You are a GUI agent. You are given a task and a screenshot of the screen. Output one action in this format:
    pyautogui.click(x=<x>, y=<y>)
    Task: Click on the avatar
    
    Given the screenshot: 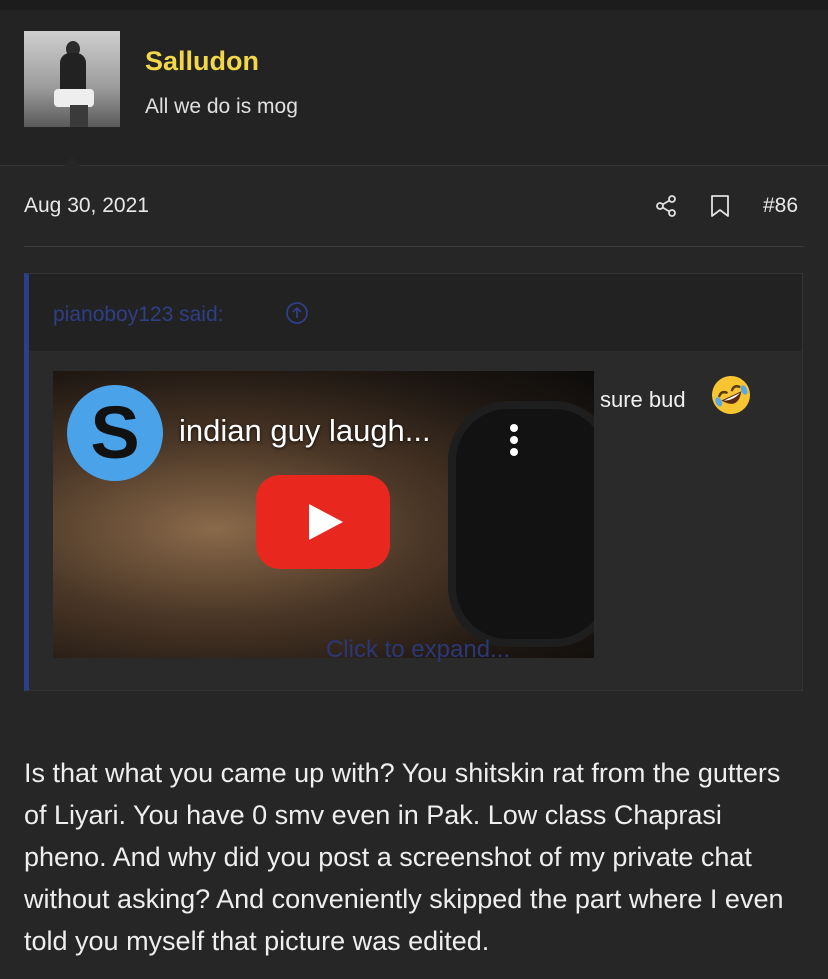 What is the action you would take?
    pyautogui.click(x=72, y=79)
    